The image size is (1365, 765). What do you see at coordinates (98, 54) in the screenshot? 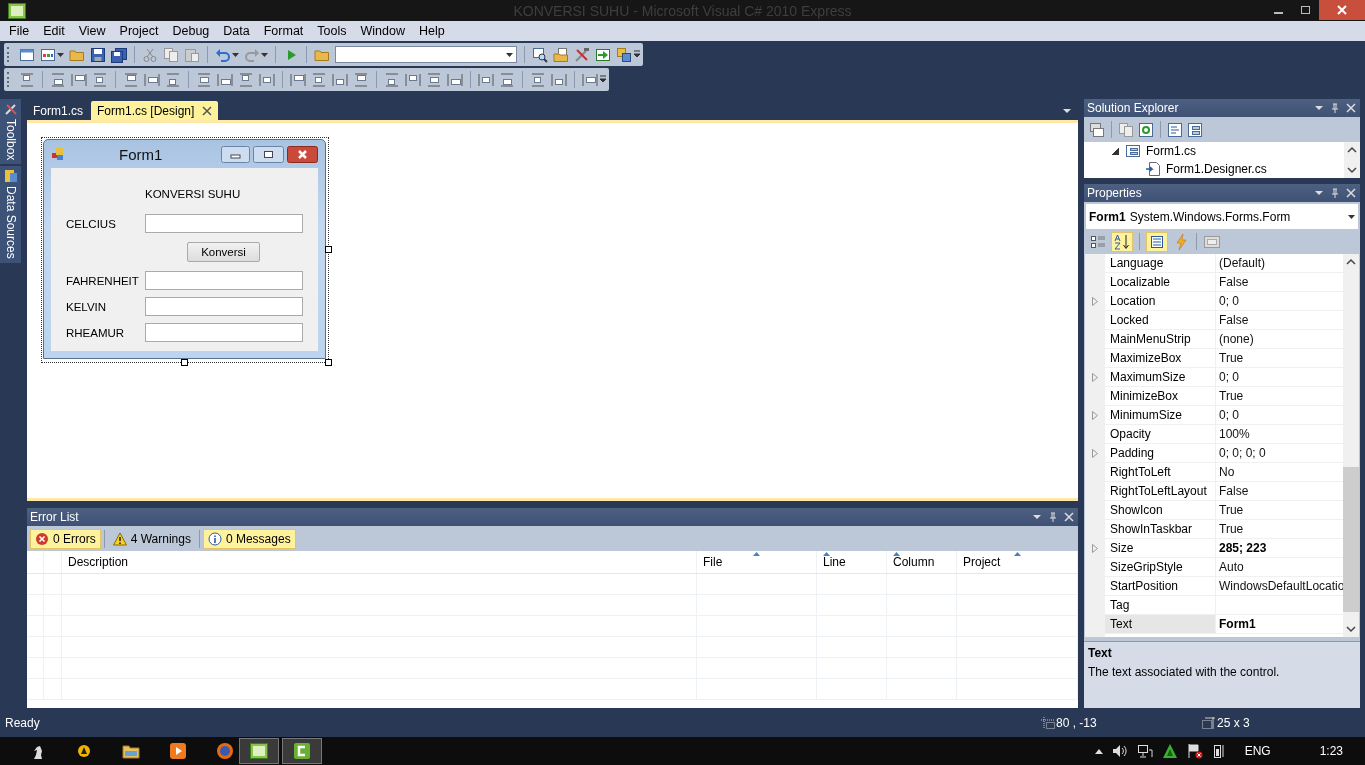
I see `save-icon` at bounding box center [98, 54].